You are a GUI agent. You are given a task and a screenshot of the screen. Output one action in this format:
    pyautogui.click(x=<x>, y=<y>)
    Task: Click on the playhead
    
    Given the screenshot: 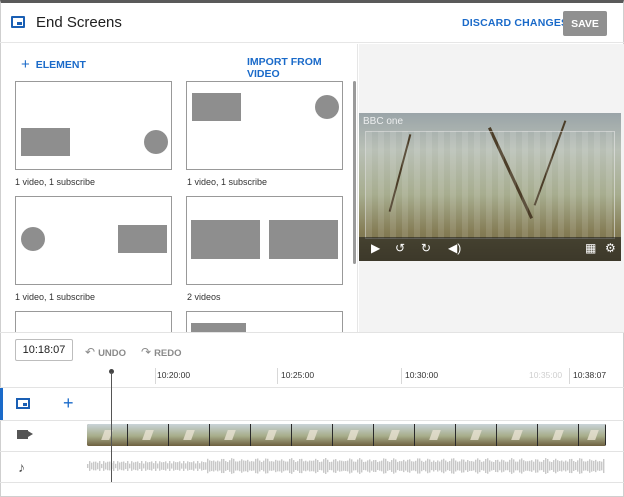 What is the action you would take?
    pyautogui.click(x=111, y=427)
    